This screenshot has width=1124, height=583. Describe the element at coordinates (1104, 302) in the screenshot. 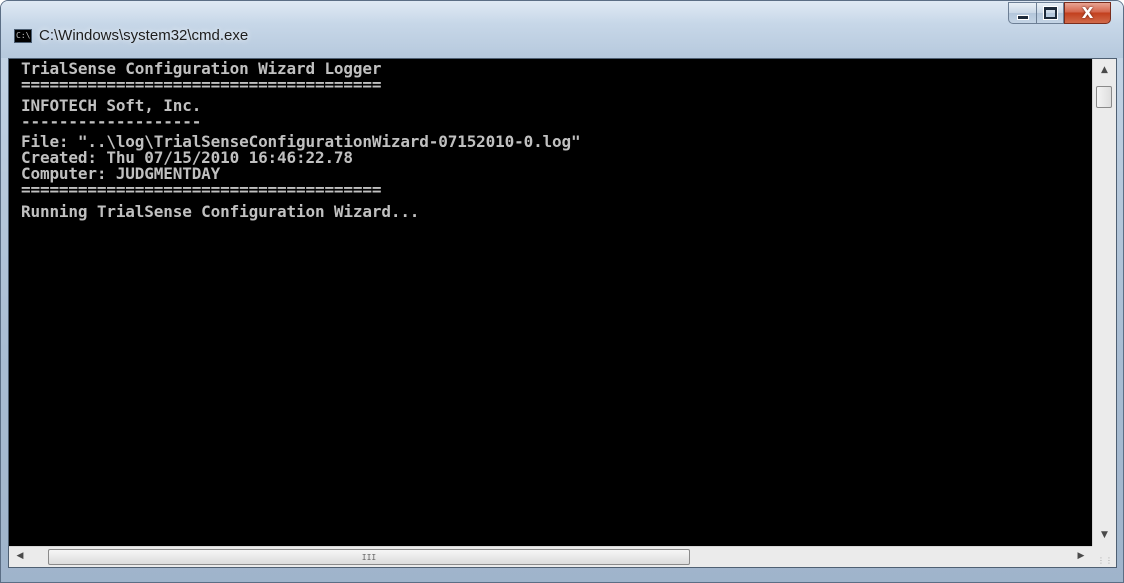

I see `vertical-scrollbar: ▲ ▼` at that location.